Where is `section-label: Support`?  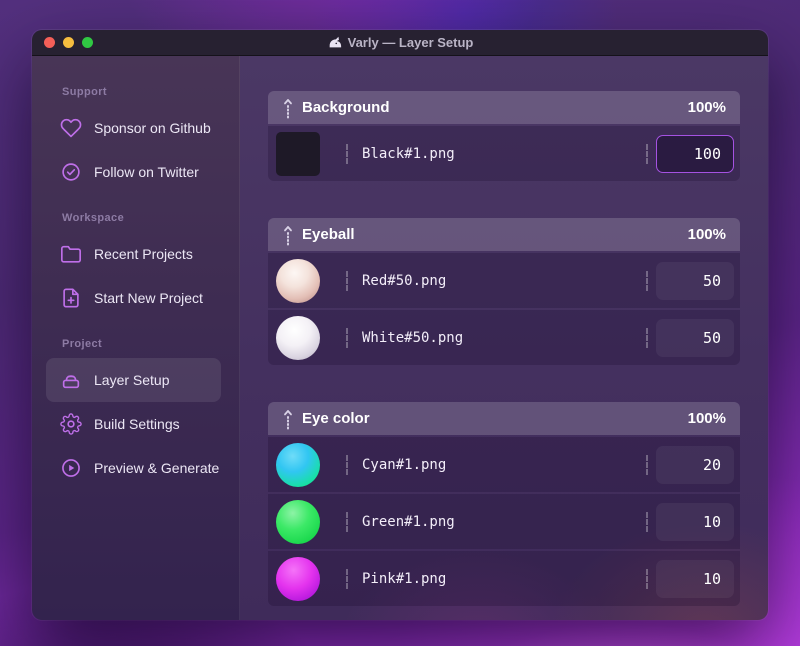
section-label: Support is located at coordinates (84, 92).